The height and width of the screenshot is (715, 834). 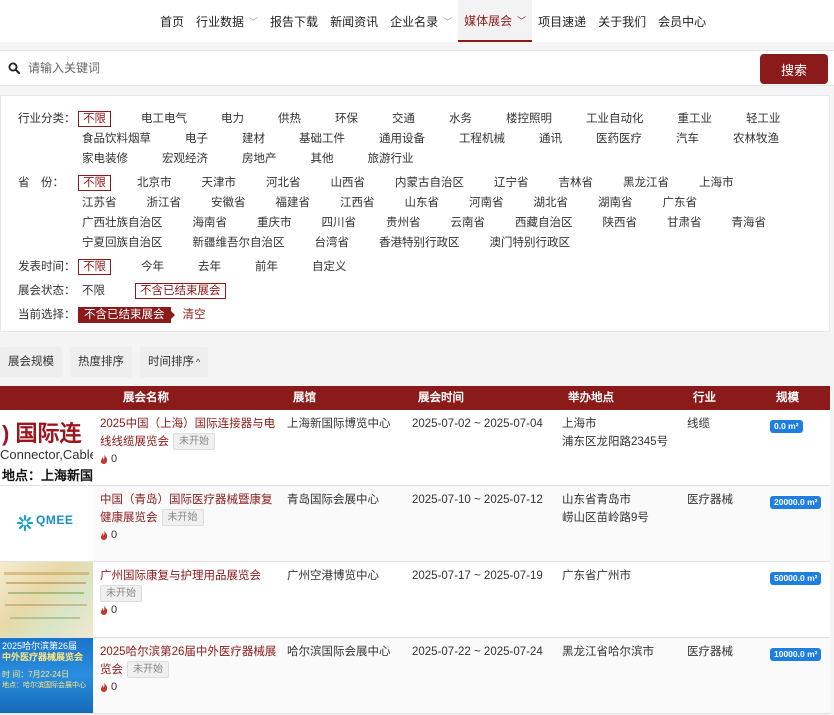 I want to click on venue-cell: 广州空港博览中心, so click(x=333, y=576).